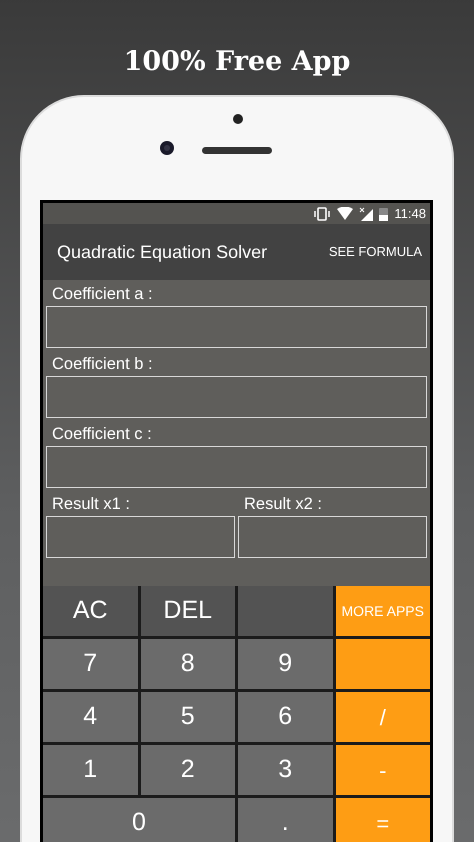 This screenshot has height=842, width=474. Describe the element at coordinates (237, 151) in the screenshot. I see `speaker-icon` at that location.